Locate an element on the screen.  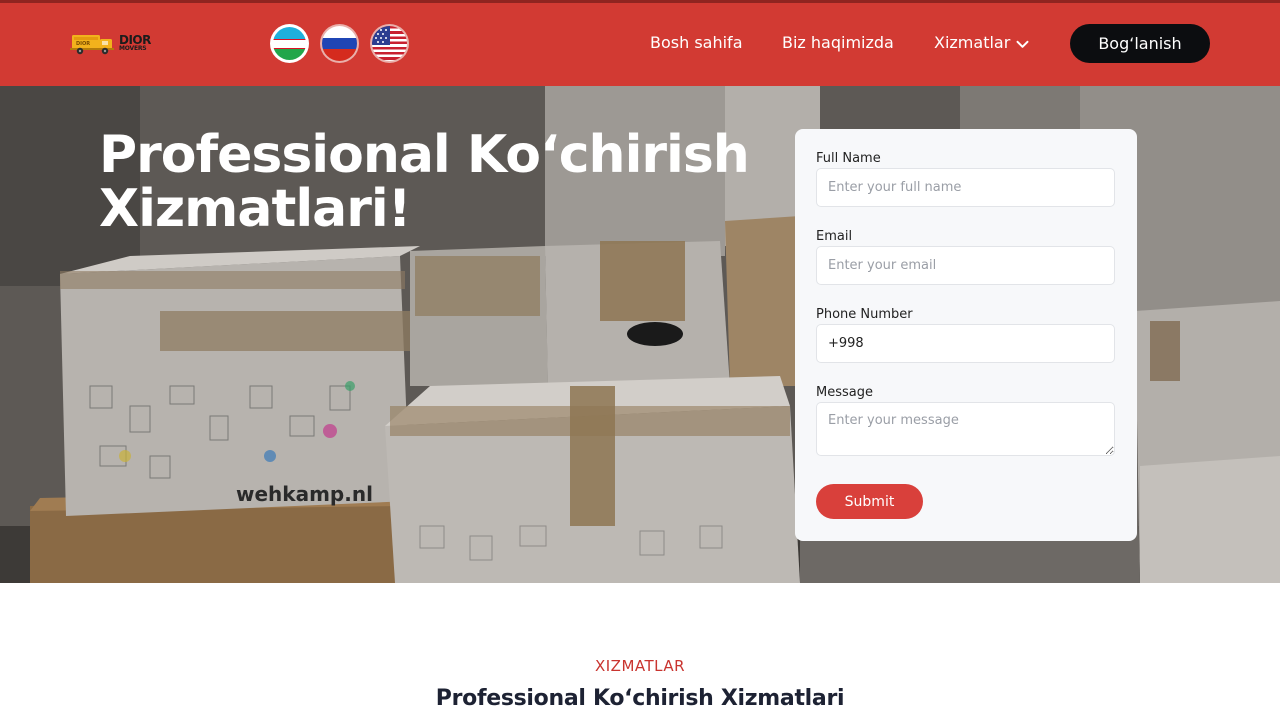
logo-text: DIOR MOVERS is located at coordinates (135, 43).